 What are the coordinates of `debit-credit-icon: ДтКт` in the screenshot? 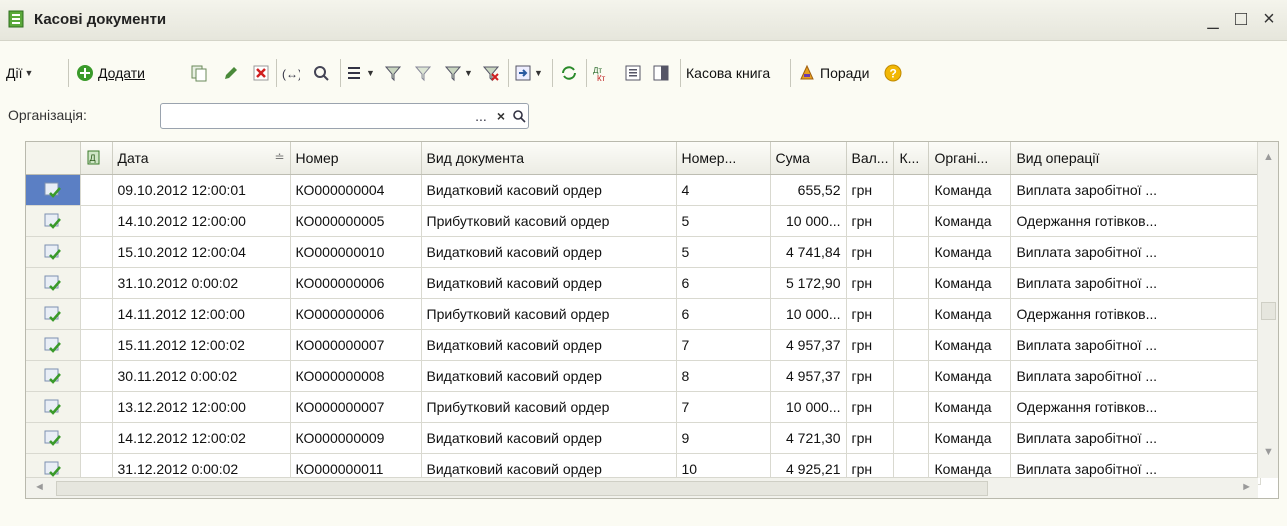 It's located at (599, 74).